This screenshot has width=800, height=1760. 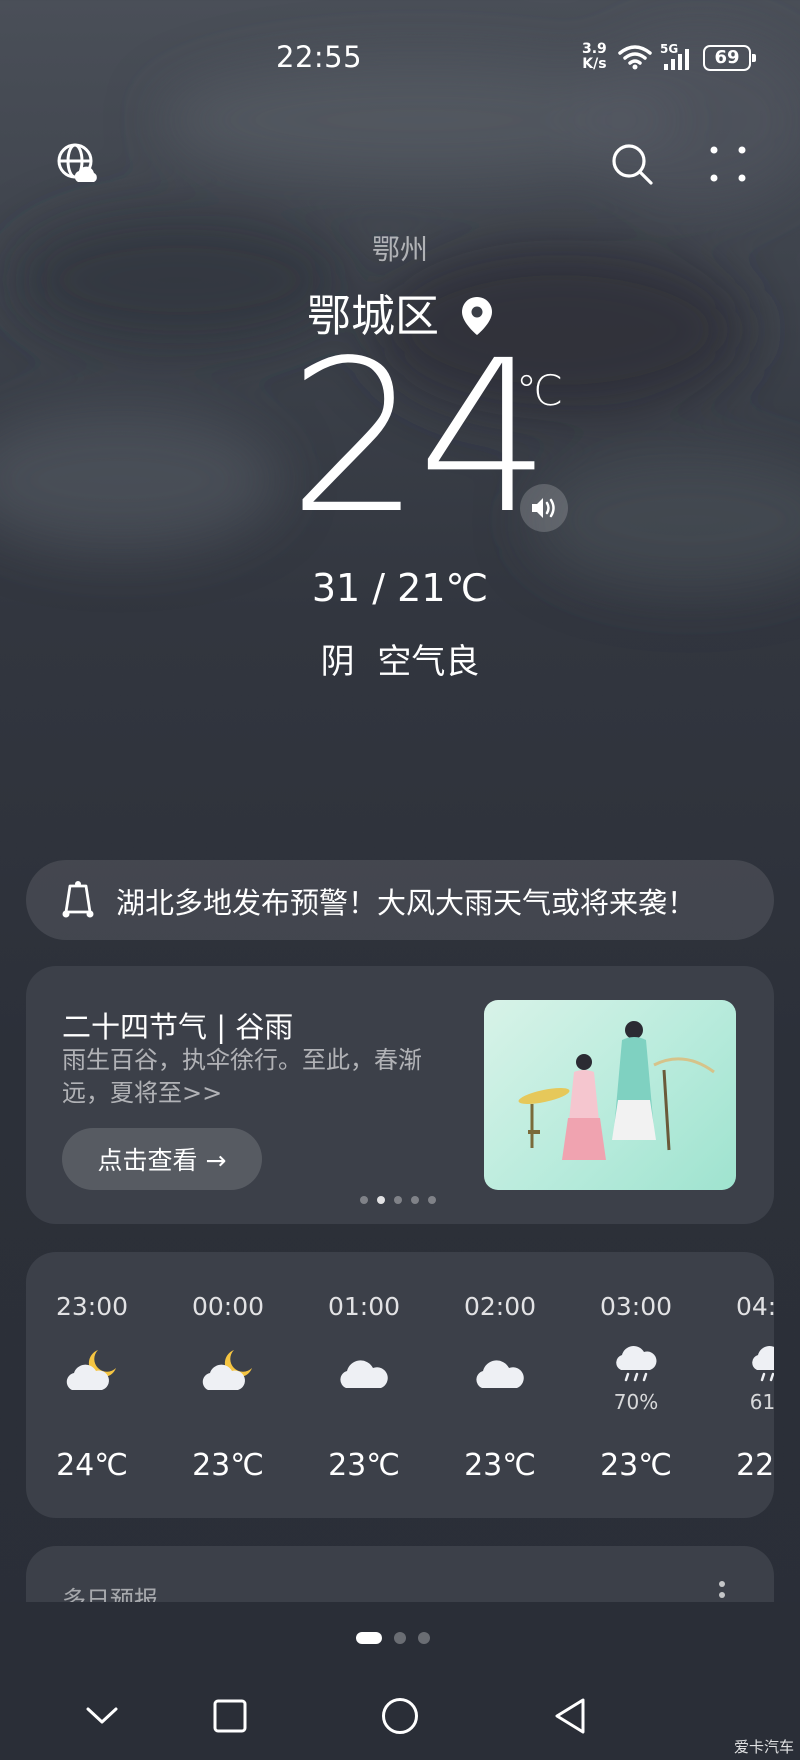 I want to click on hourly-item: 23:00 24℃, so click(x=92, y=1385).